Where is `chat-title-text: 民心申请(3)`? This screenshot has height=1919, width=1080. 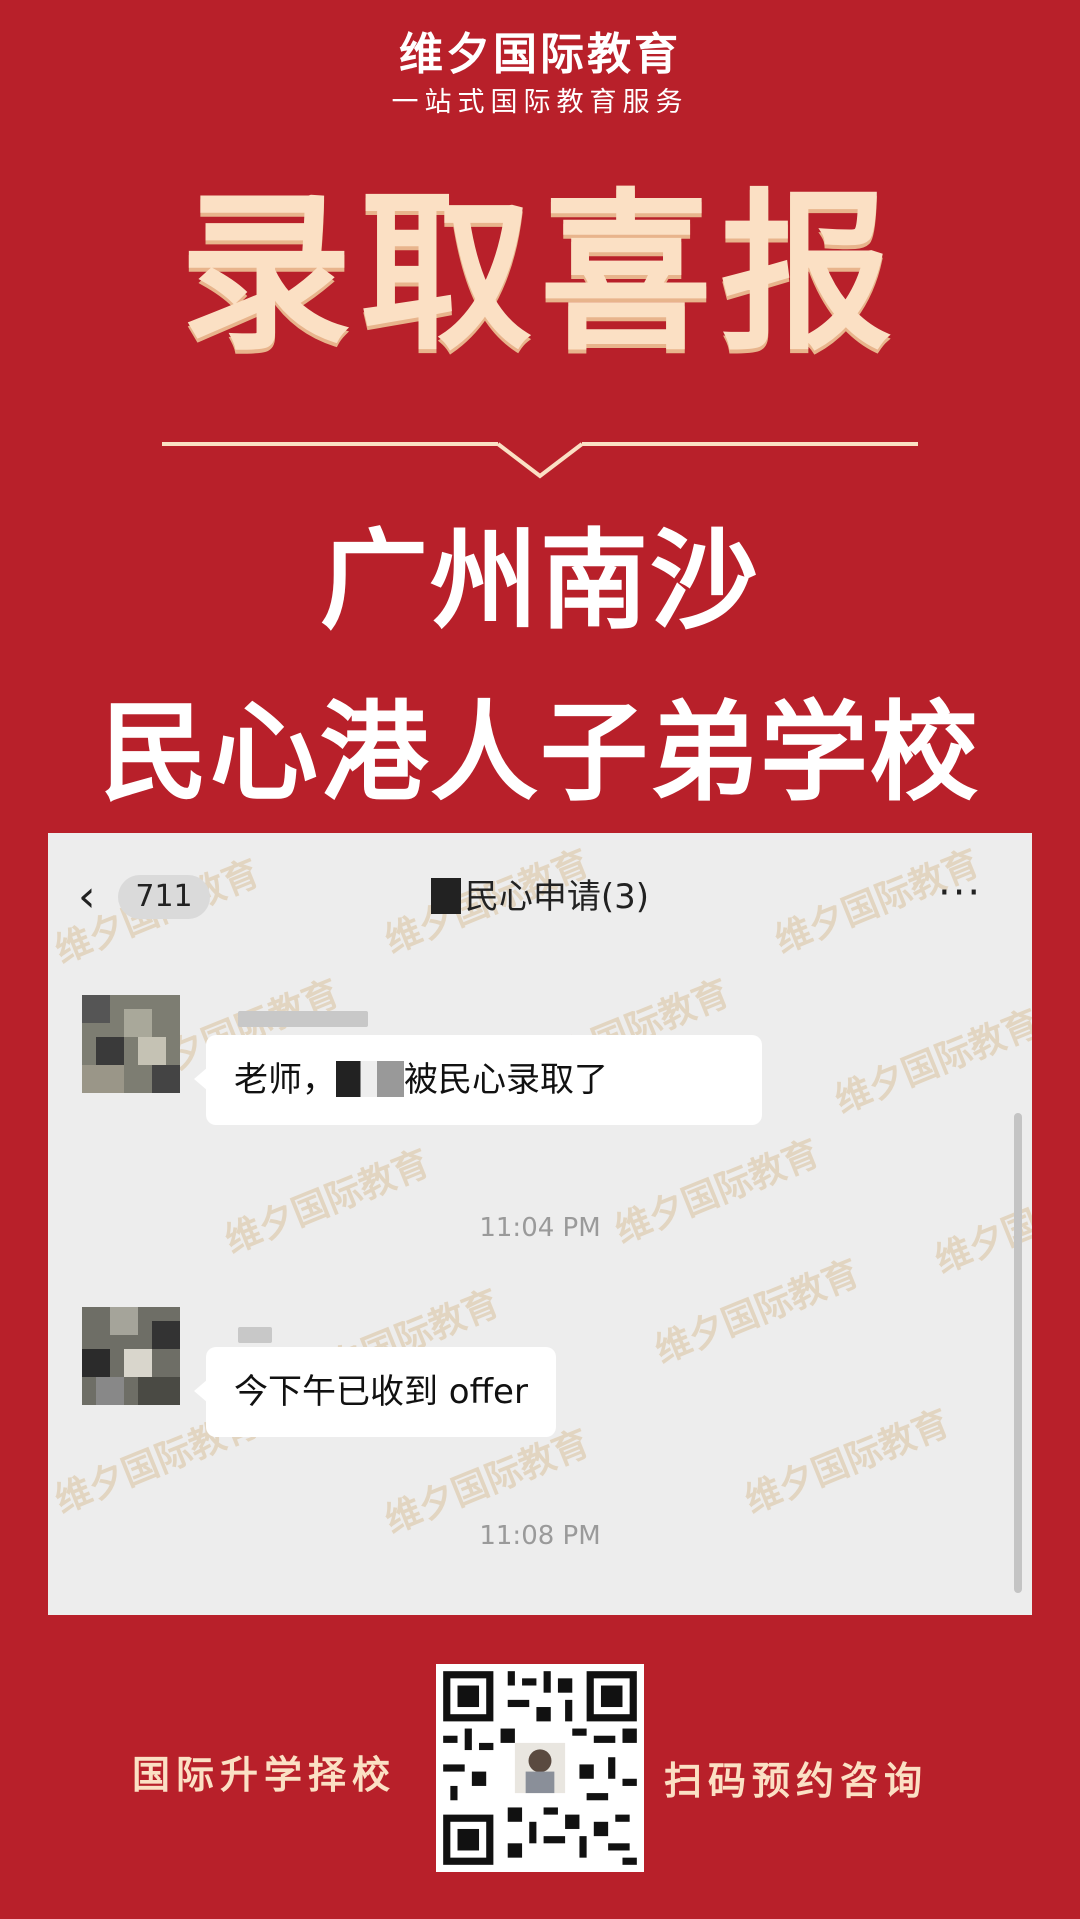 chat-title-text: 民心申请(3) is located at coordinates (557, 897).